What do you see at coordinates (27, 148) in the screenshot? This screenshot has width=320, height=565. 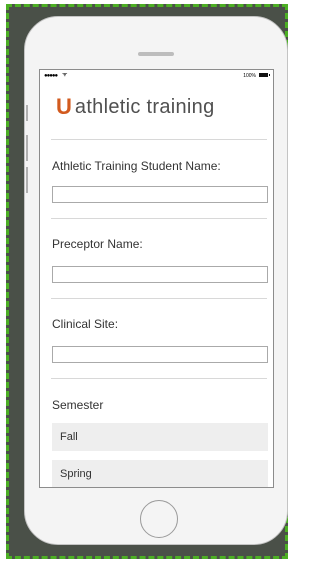 I see `volume-up-button` at bounding box center [27, 148].